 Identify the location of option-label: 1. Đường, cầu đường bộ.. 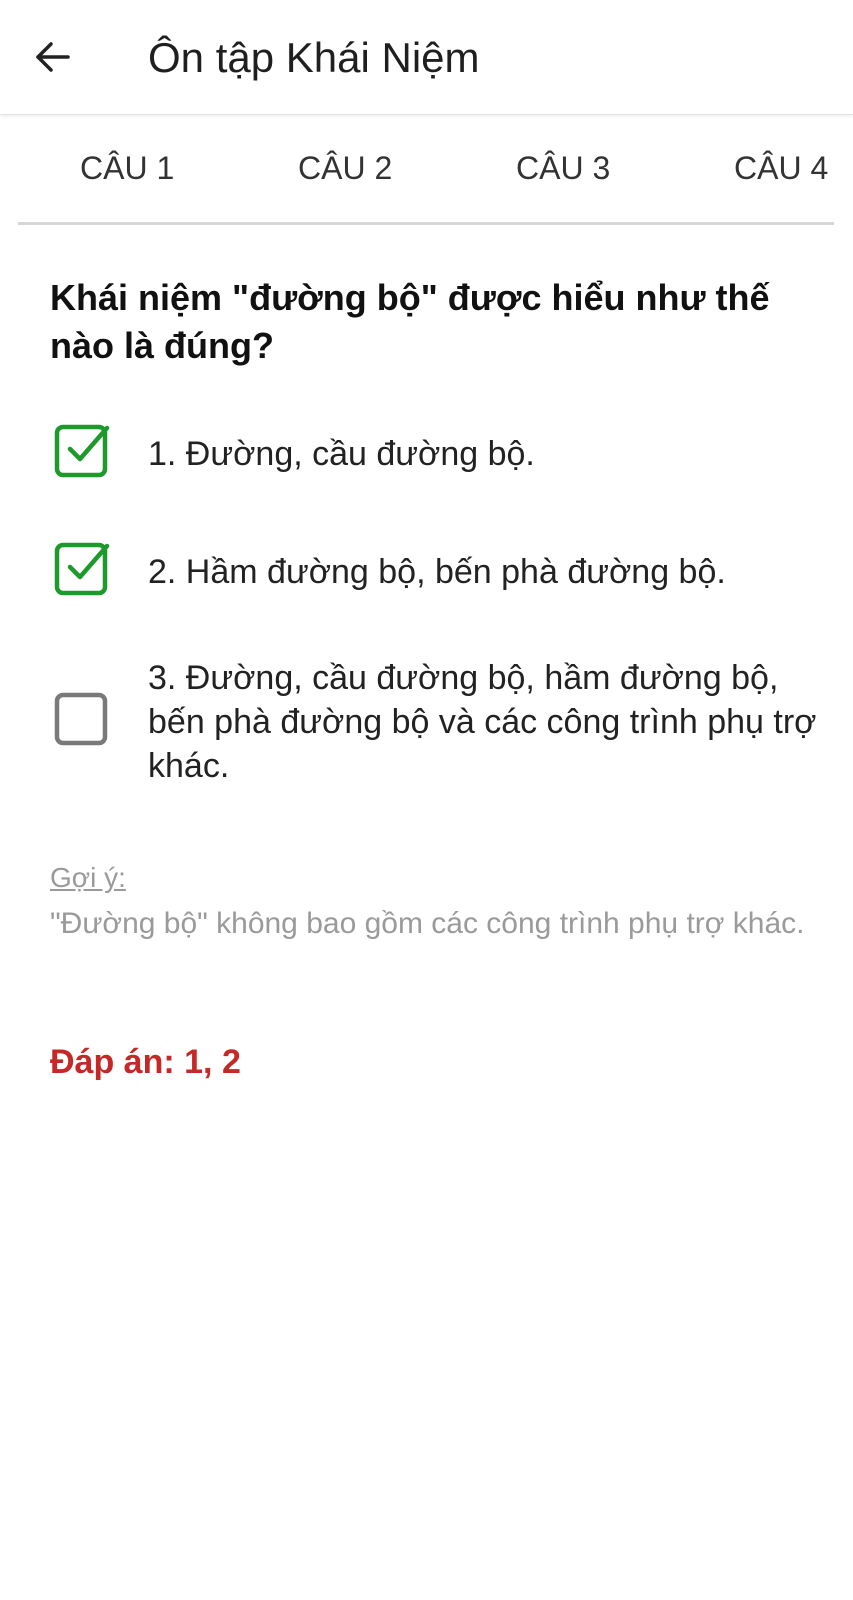
(341, 454).